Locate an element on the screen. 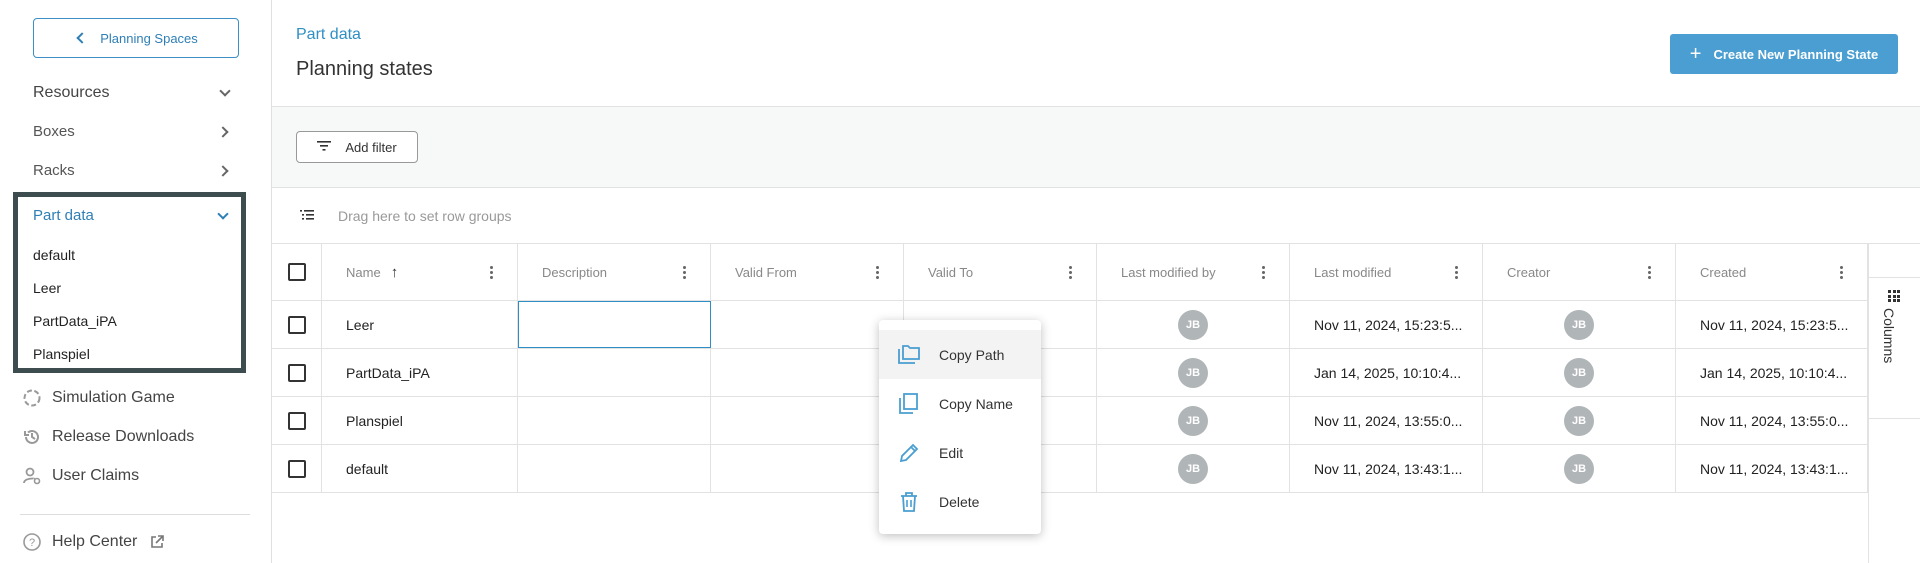 The width and height of the screenshot is (1920, 563). part-data-item-default: default is located at coordinates (54, 255).